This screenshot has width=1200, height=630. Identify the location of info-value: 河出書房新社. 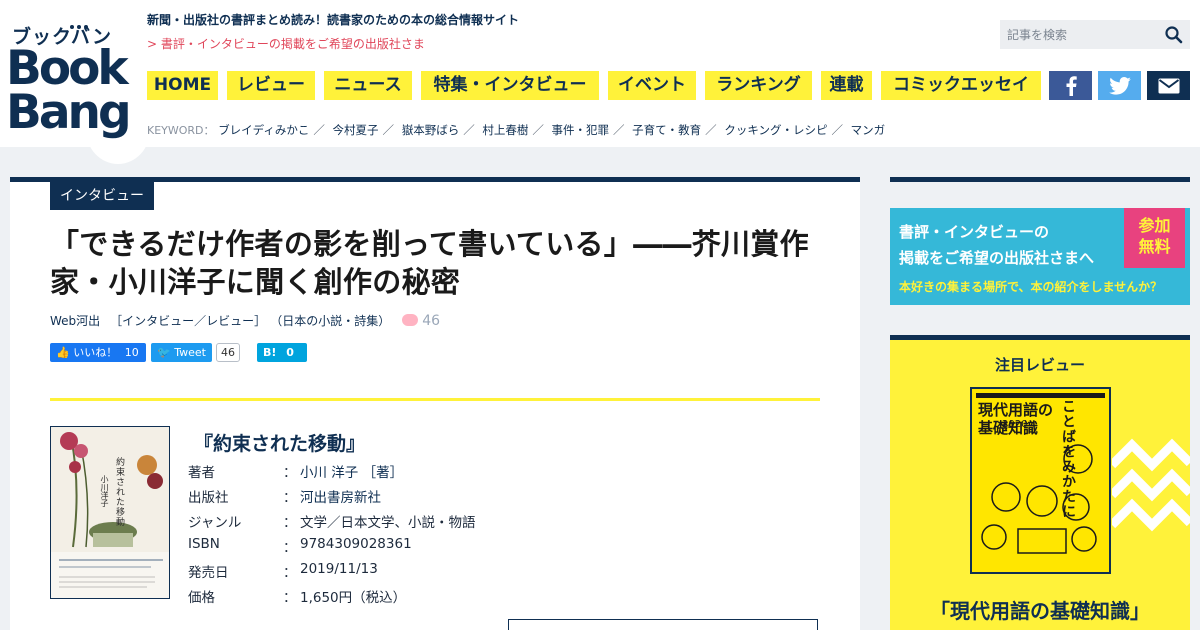
(340, 496).